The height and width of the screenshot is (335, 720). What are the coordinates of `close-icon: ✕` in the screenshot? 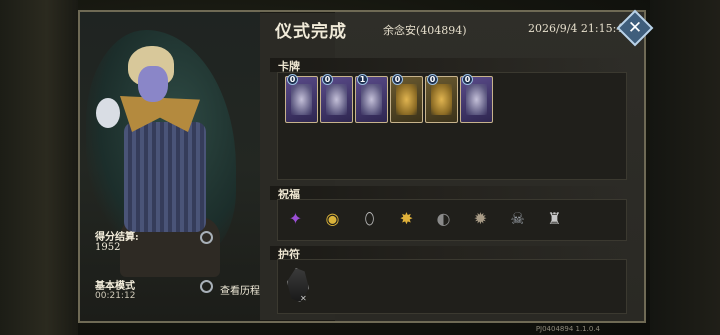 It's located at (635, 28).